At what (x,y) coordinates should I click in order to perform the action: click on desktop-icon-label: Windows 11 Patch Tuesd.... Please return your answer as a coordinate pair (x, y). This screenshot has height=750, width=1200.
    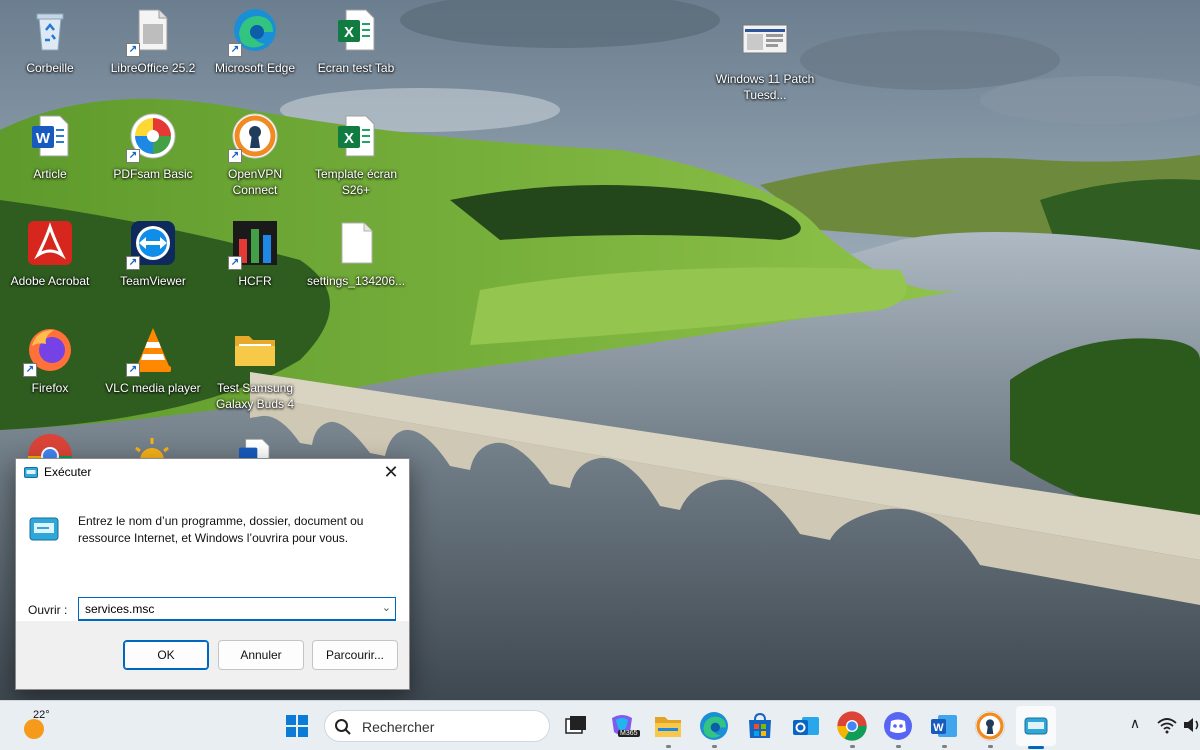
    Looking at the image, I should click on (765, 87).